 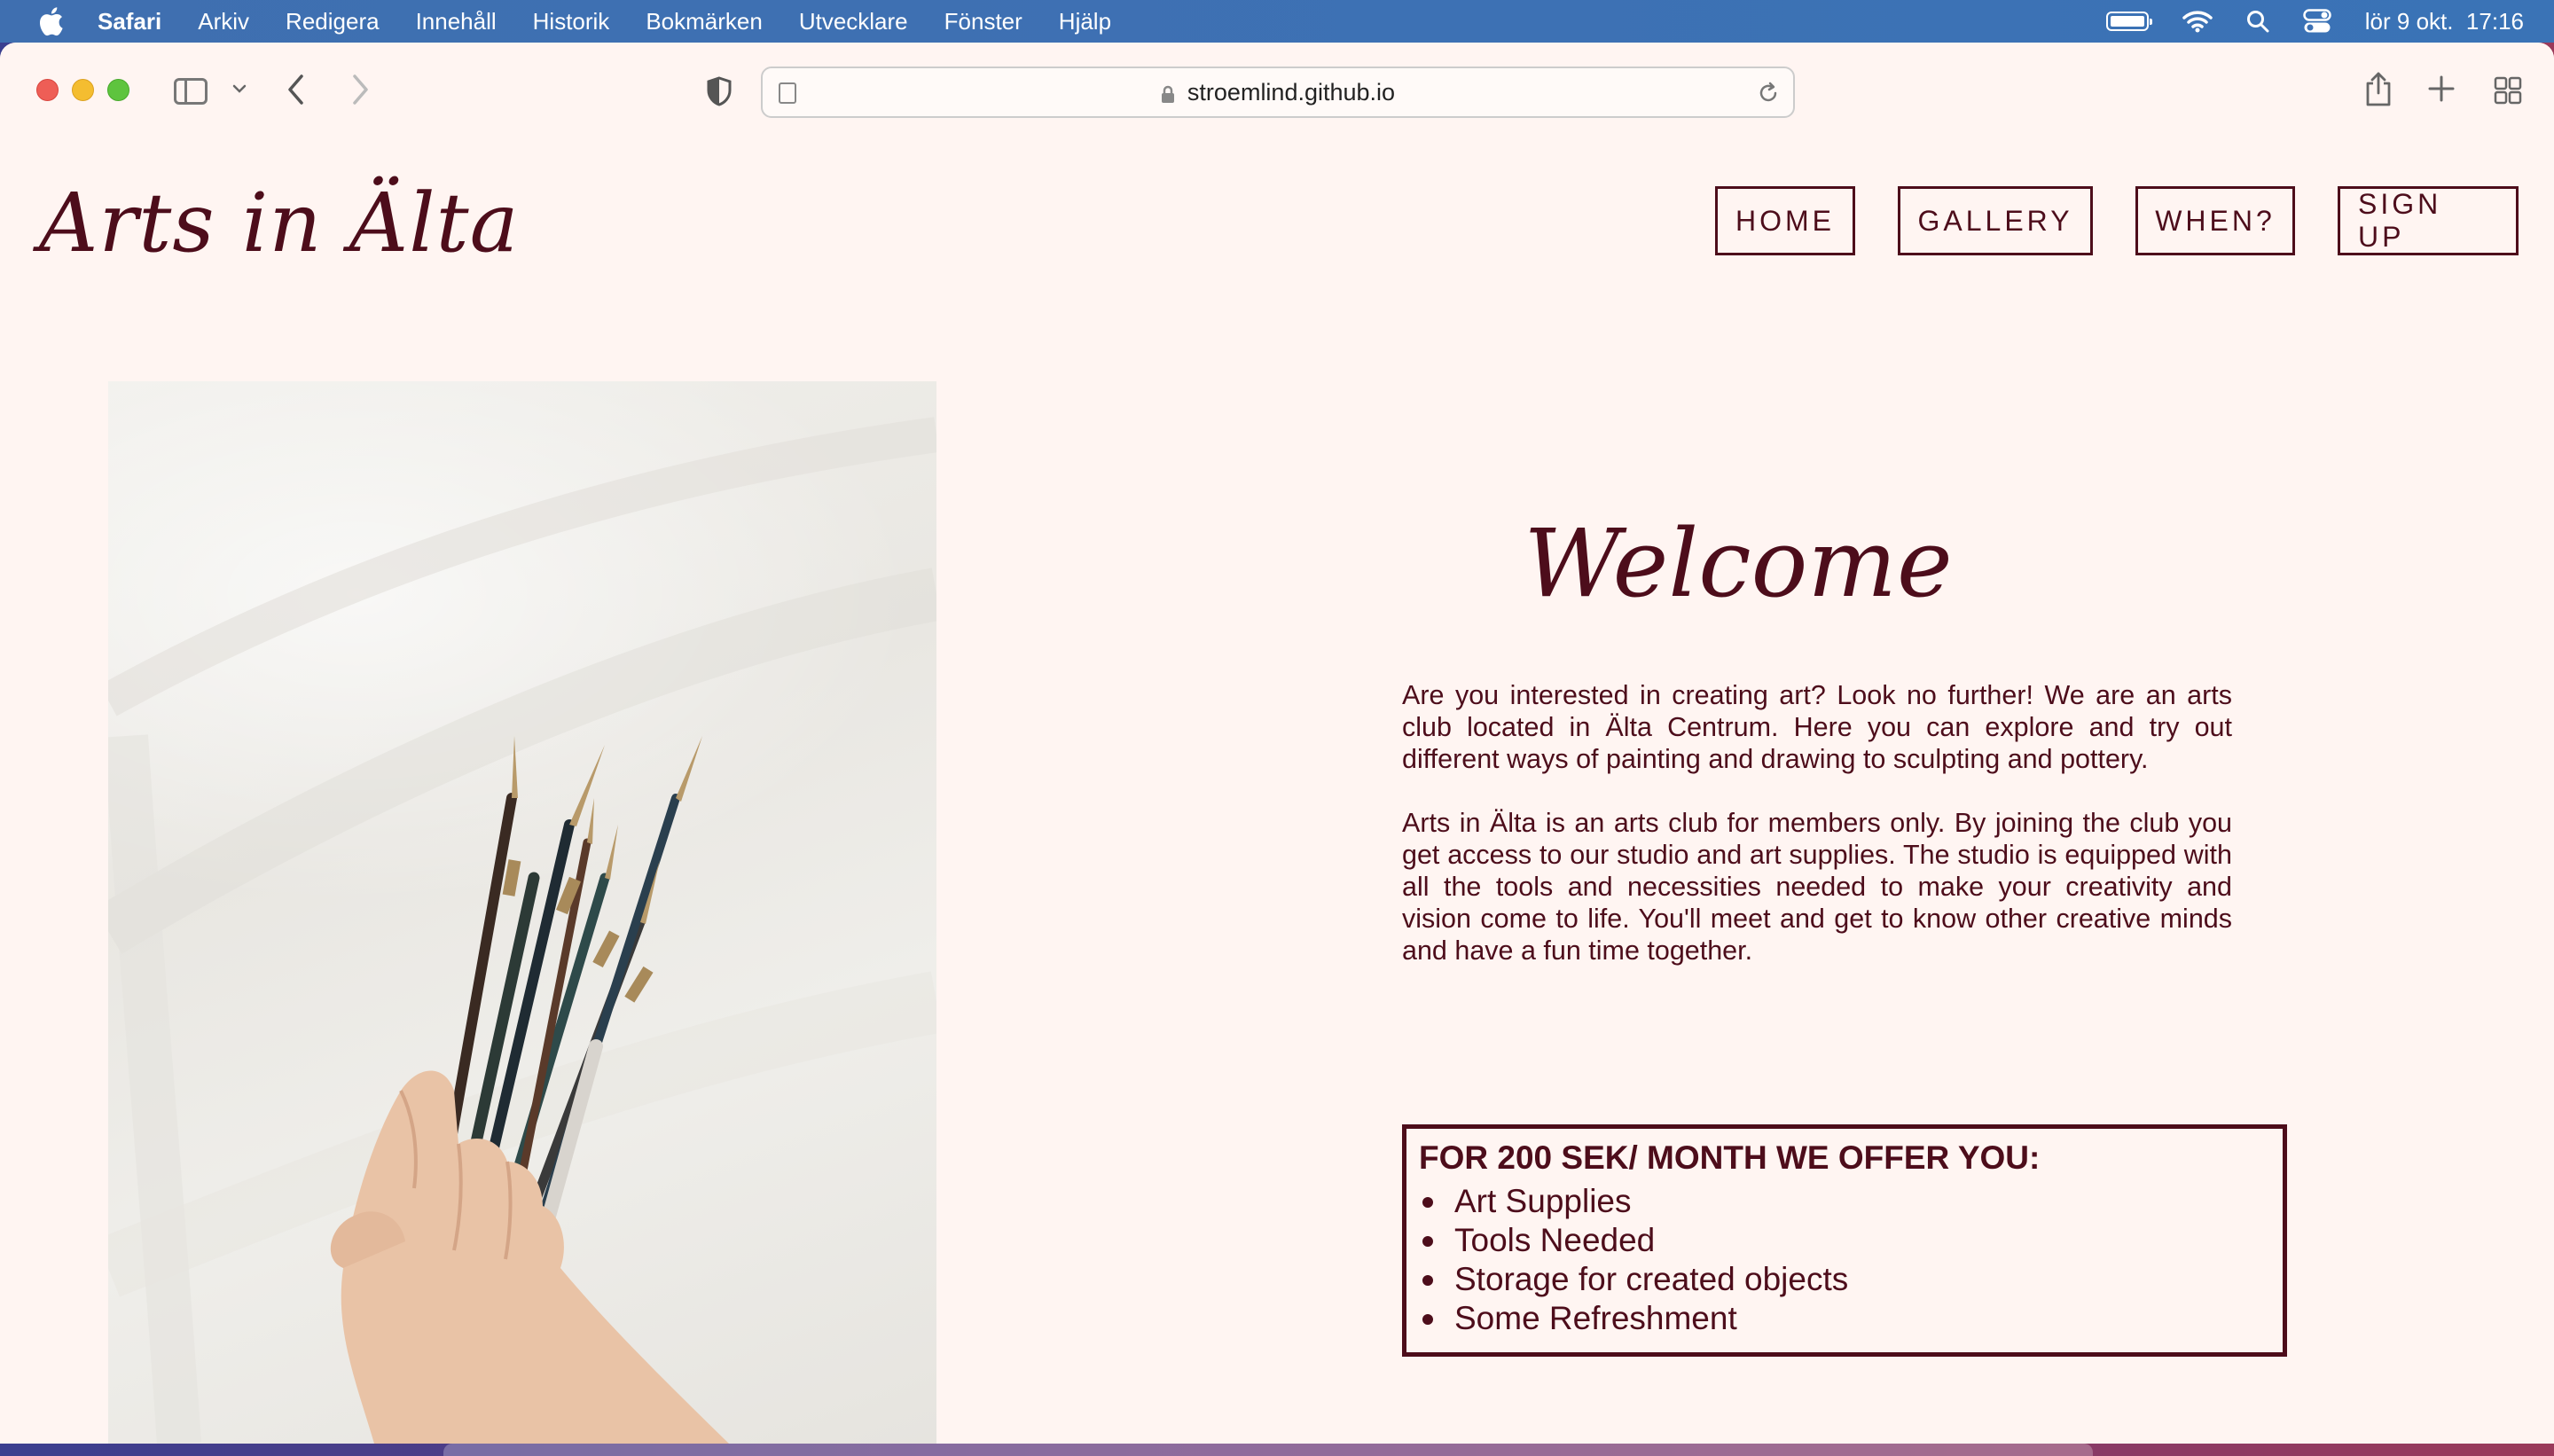 I want to click on spotlight-search-icon, so click(x=2257, y=21).